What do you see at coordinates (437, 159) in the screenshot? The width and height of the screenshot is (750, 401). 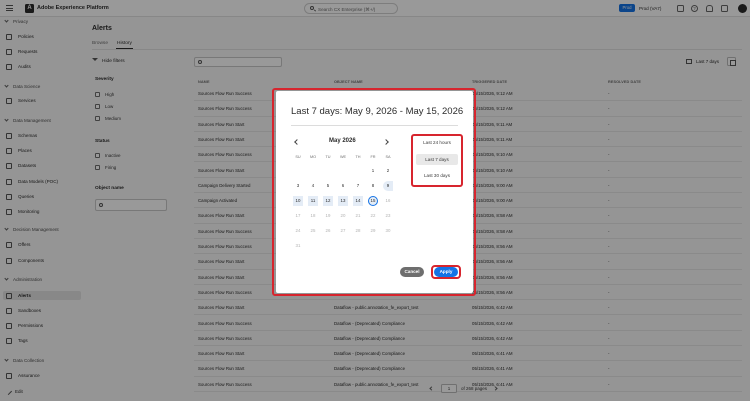 I see `range-option: Last 7 days` at bounding box center [437, 159].